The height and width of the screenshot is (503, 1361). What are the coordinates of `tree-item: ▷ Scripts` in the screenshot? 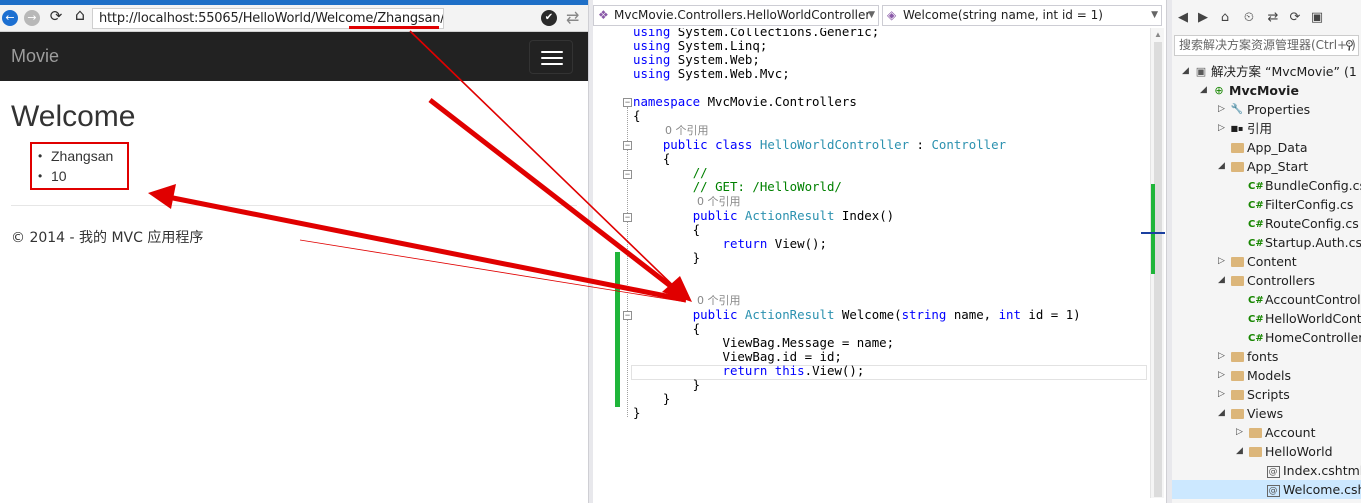 It's located at (1266, 394).